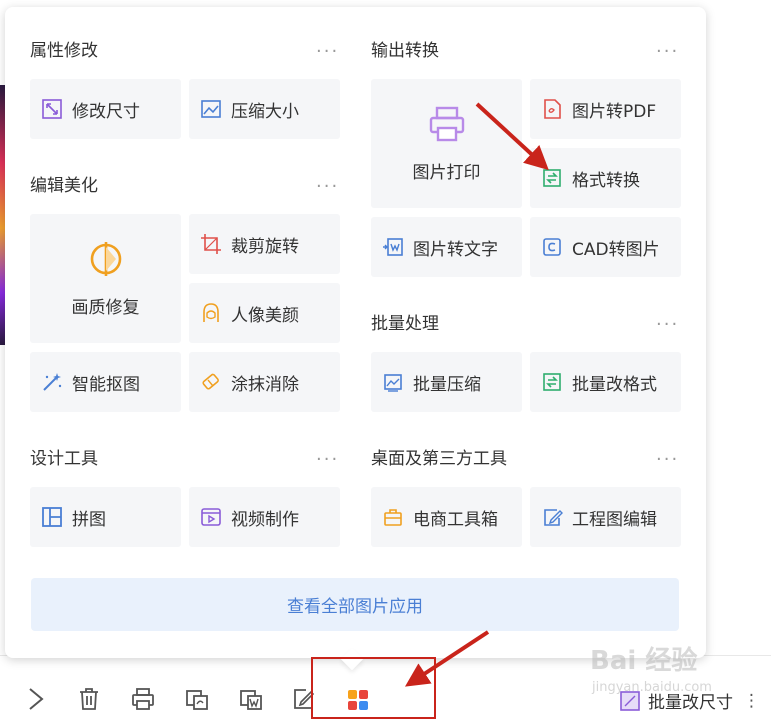  Describe the element at coordinates (89, 519) in the screenshot. I see `tile-label: 拼图` at that location.